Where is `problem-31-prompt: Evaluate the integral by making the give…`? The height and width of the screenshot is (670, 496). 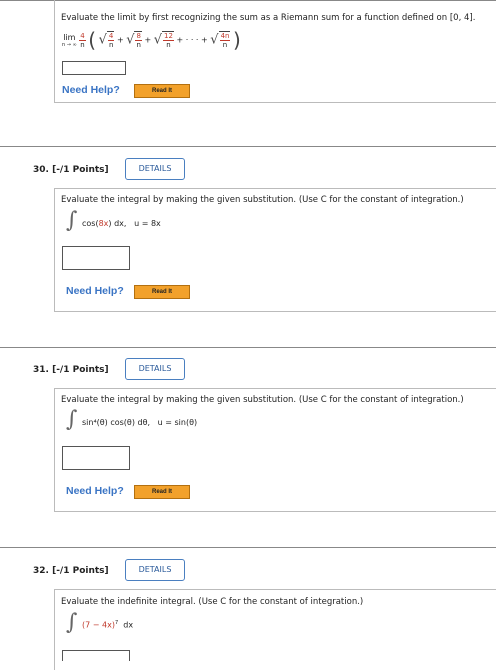
problem-31-prompt: Evaluate the integral by making the give… is located at coordinates (262, 400).